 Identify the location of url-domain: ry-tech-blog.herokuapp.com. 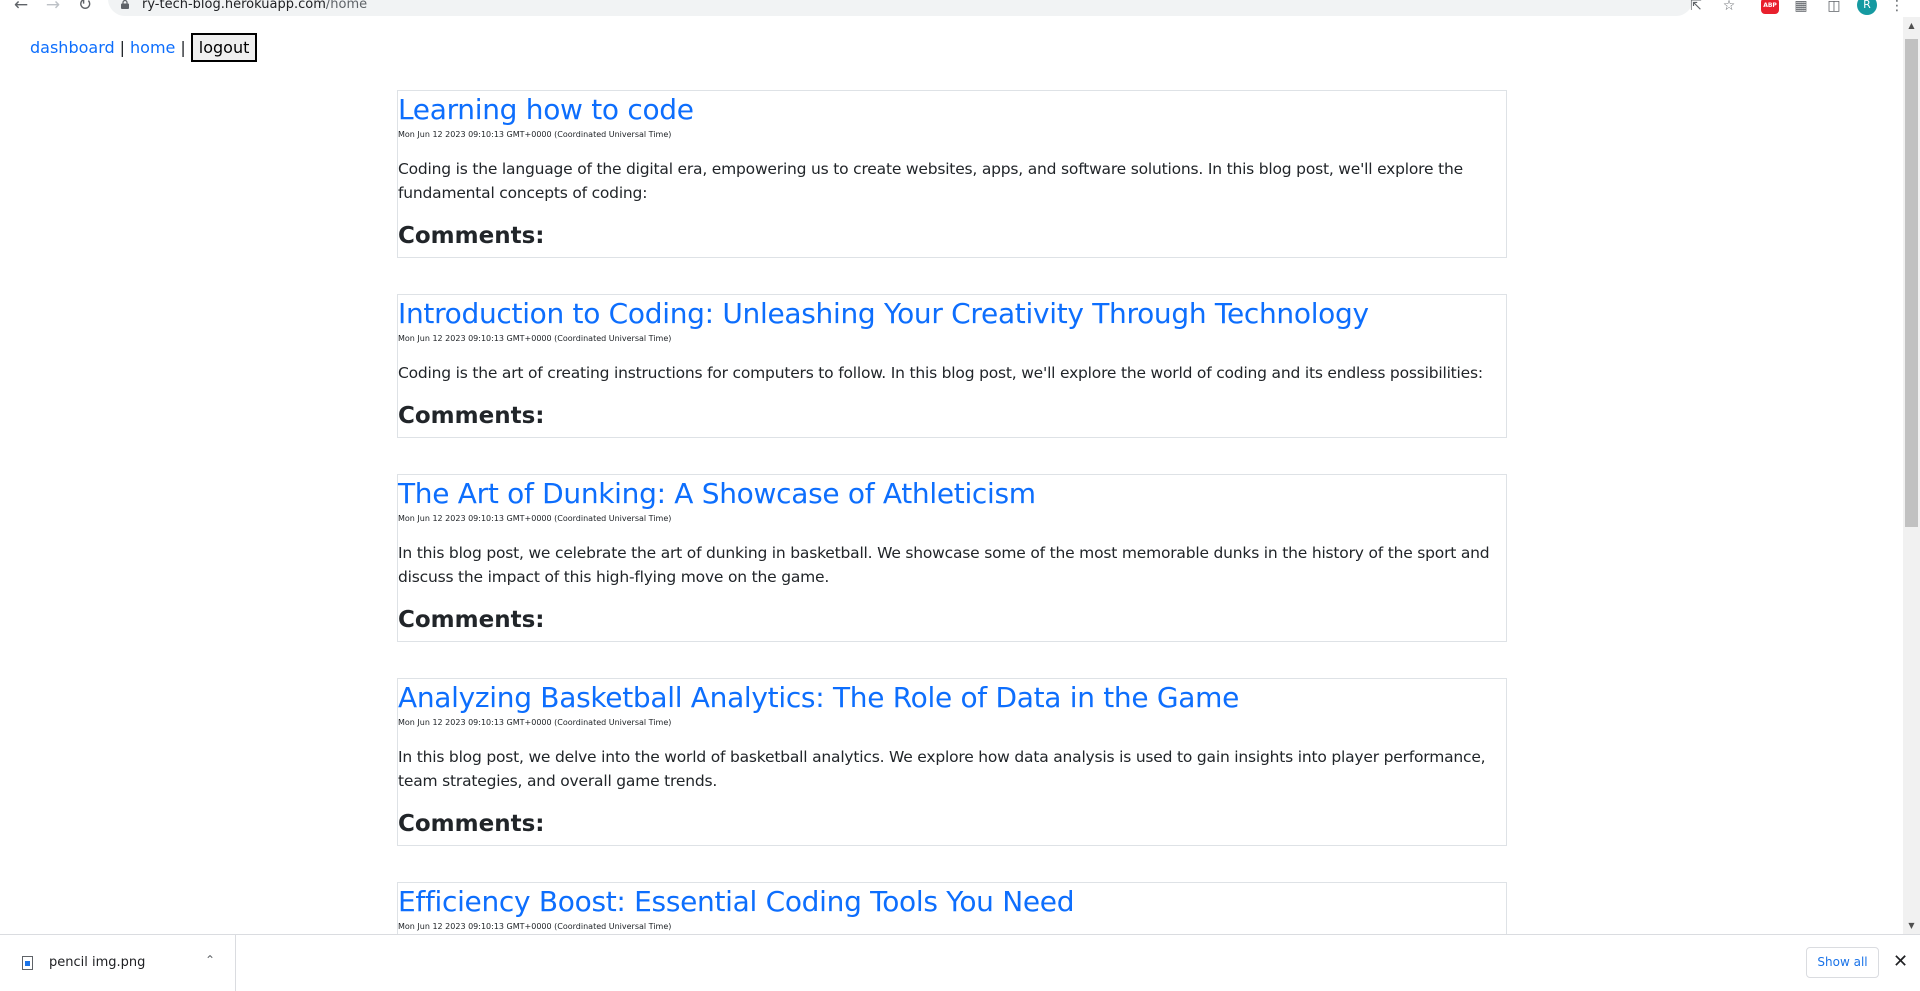
(234, 6).